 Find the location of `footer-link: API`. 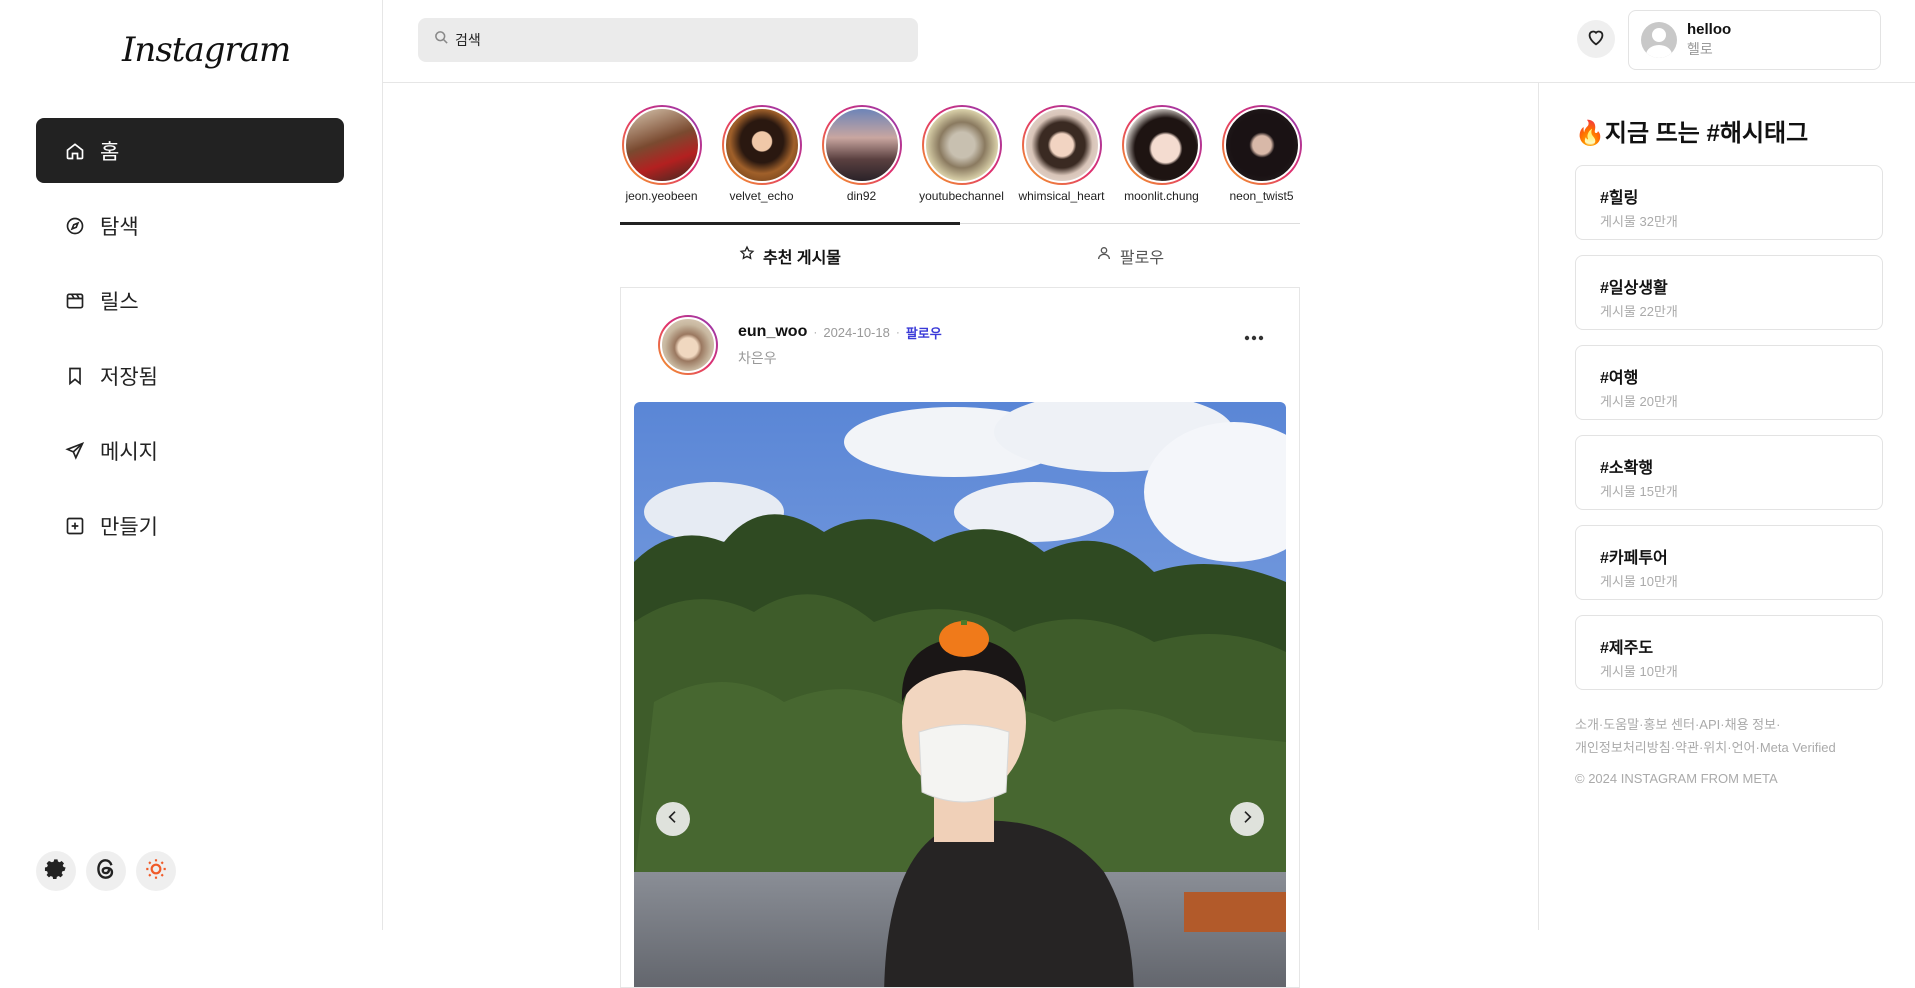

footer-link: API is located at coordinates (1709, 724).